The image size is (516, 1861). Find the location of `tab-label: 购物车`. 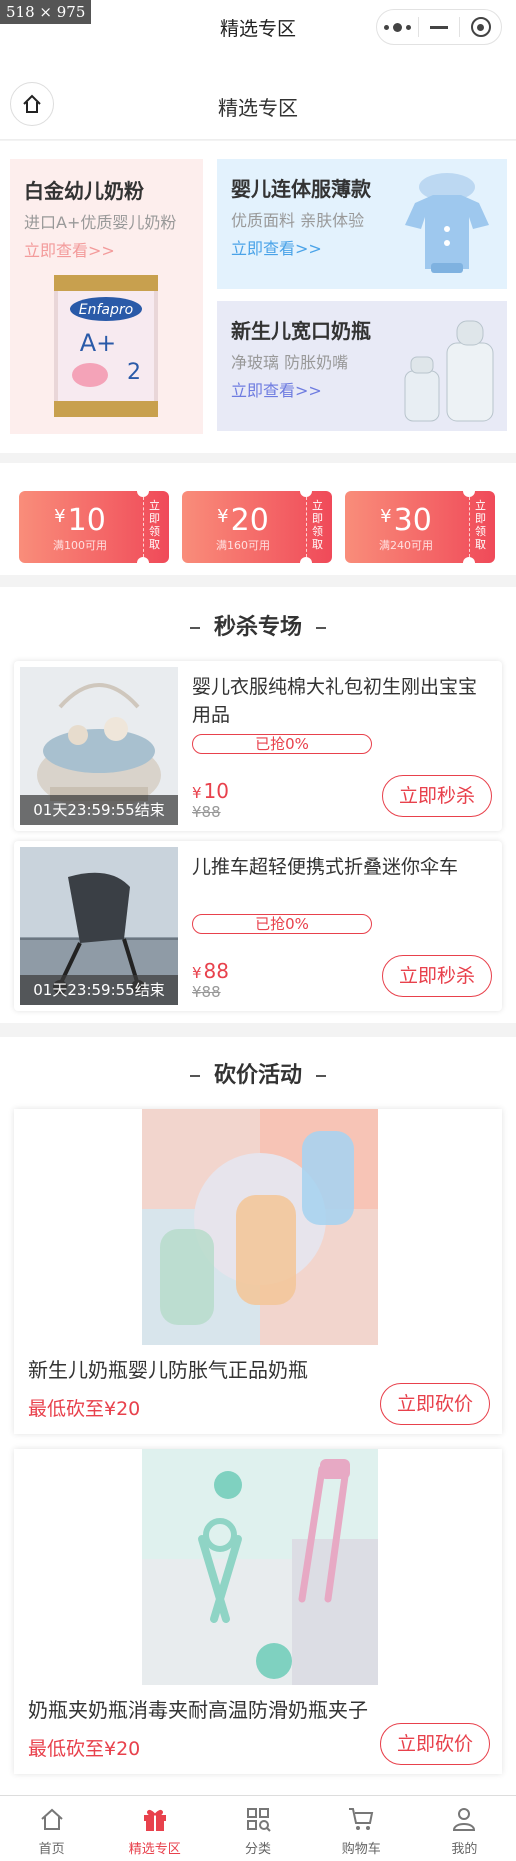

tab-label: 购物车 is located at coordinates (361, 1849).